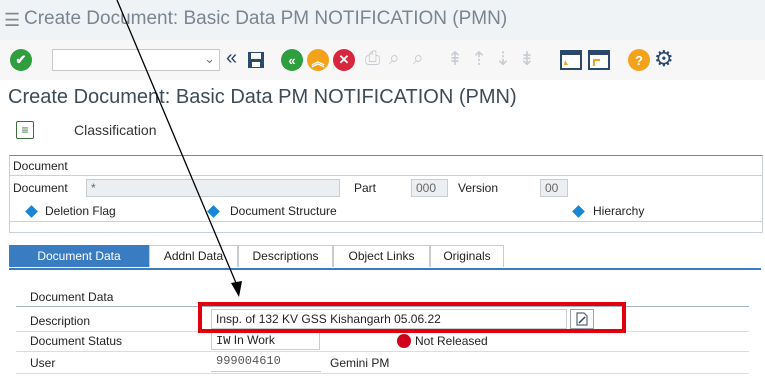 This screenshot has height=387, width=765. What do you see at coordinates (136, 60) in the screenshot?
I see `command-field: ⌄` at bounding box center [136, 60].